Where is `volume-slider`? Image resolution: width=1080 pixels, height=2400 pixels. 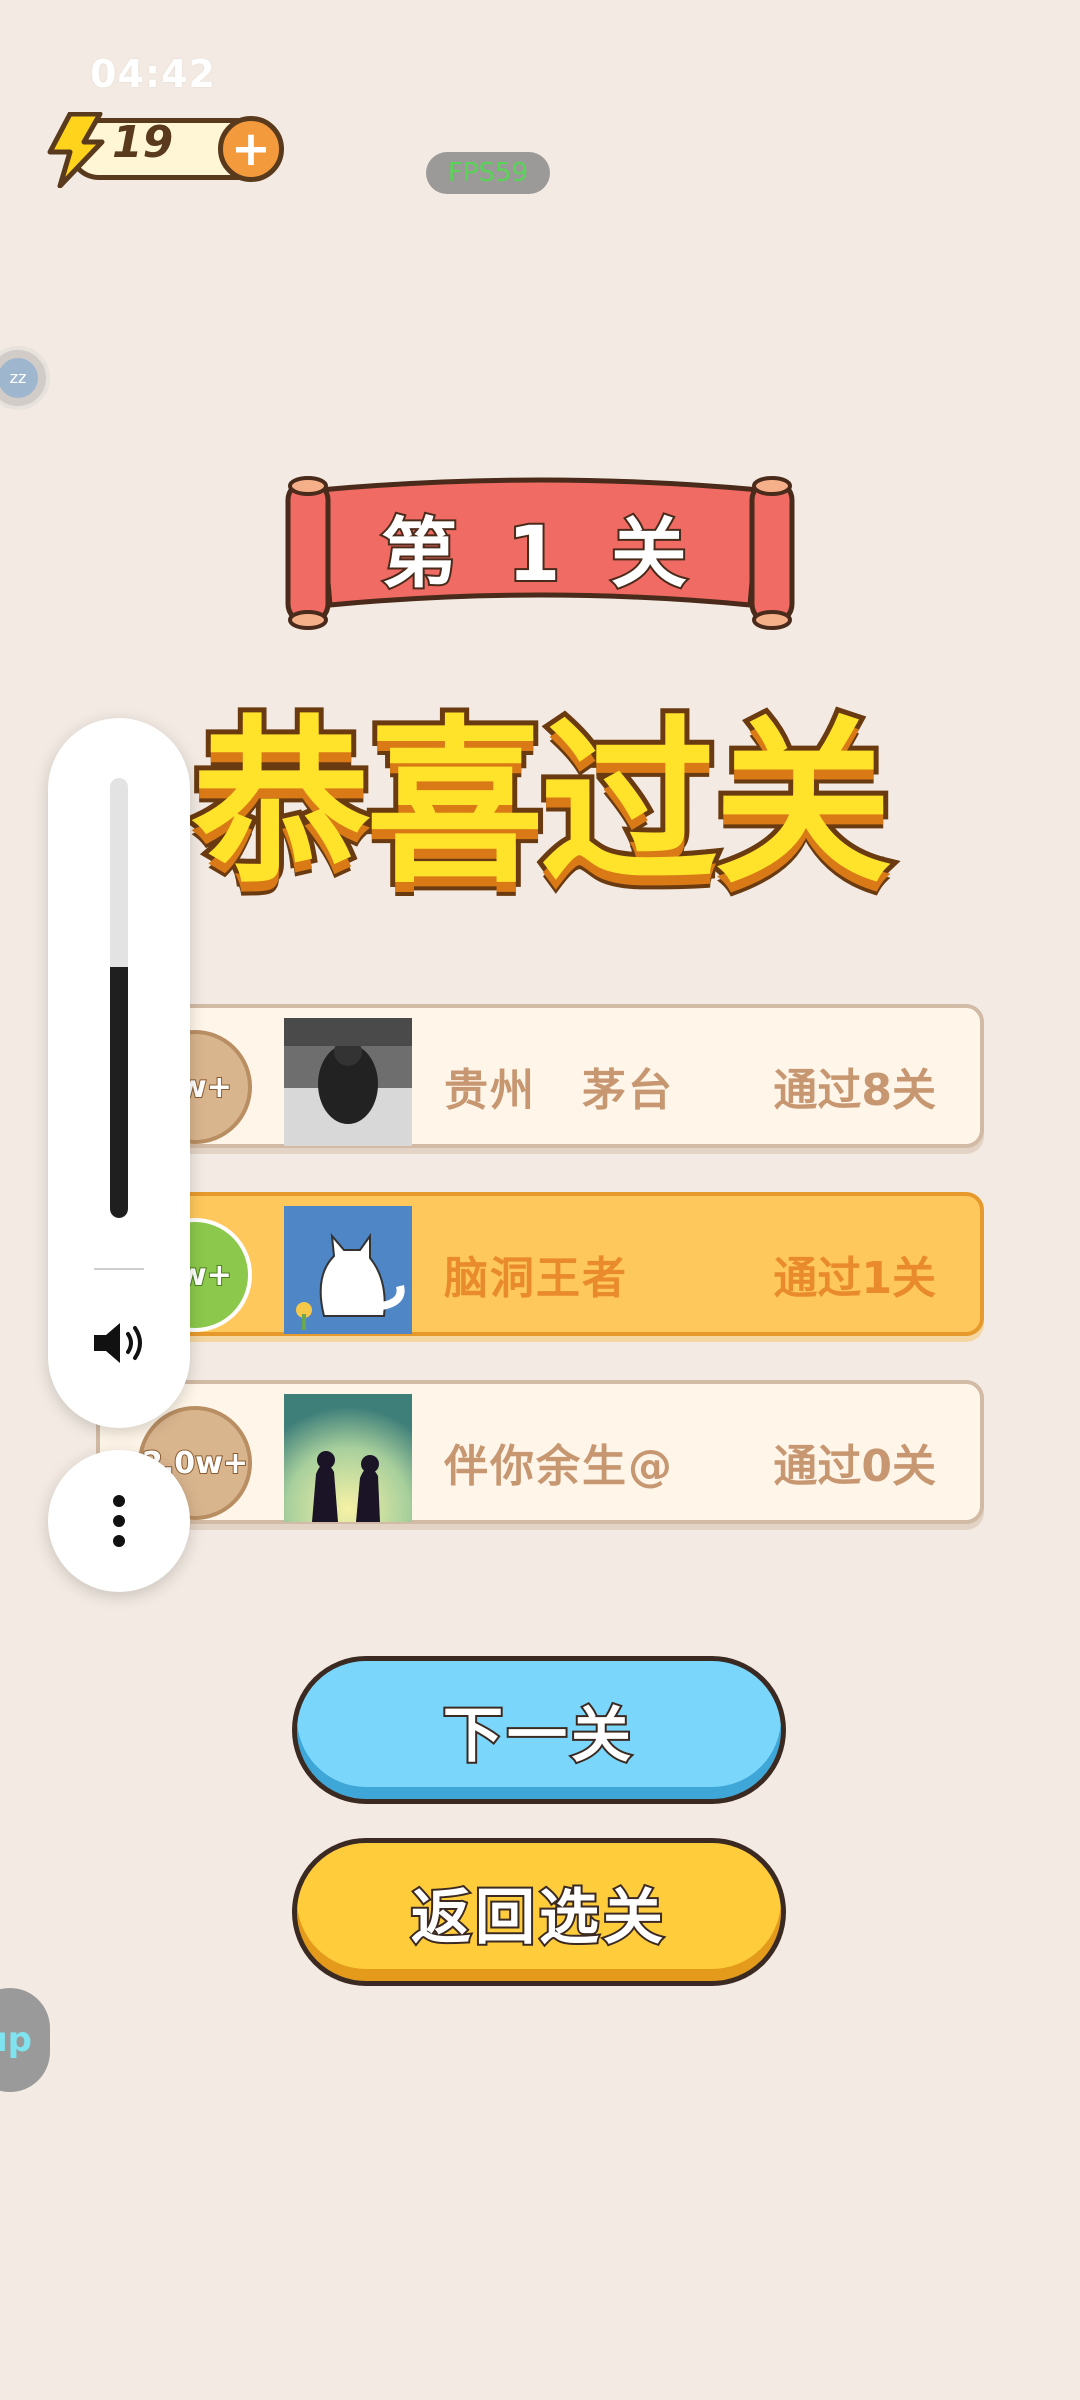 volume-slider is located at coordinates (119, 998).